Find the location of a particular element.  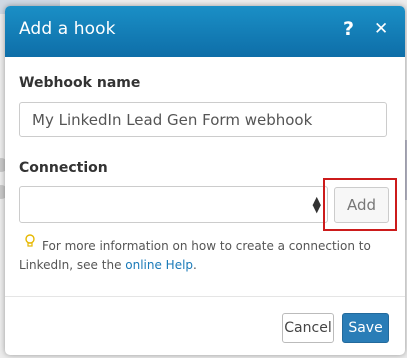

connection-label: Connection is located at coordinates (63, 168).